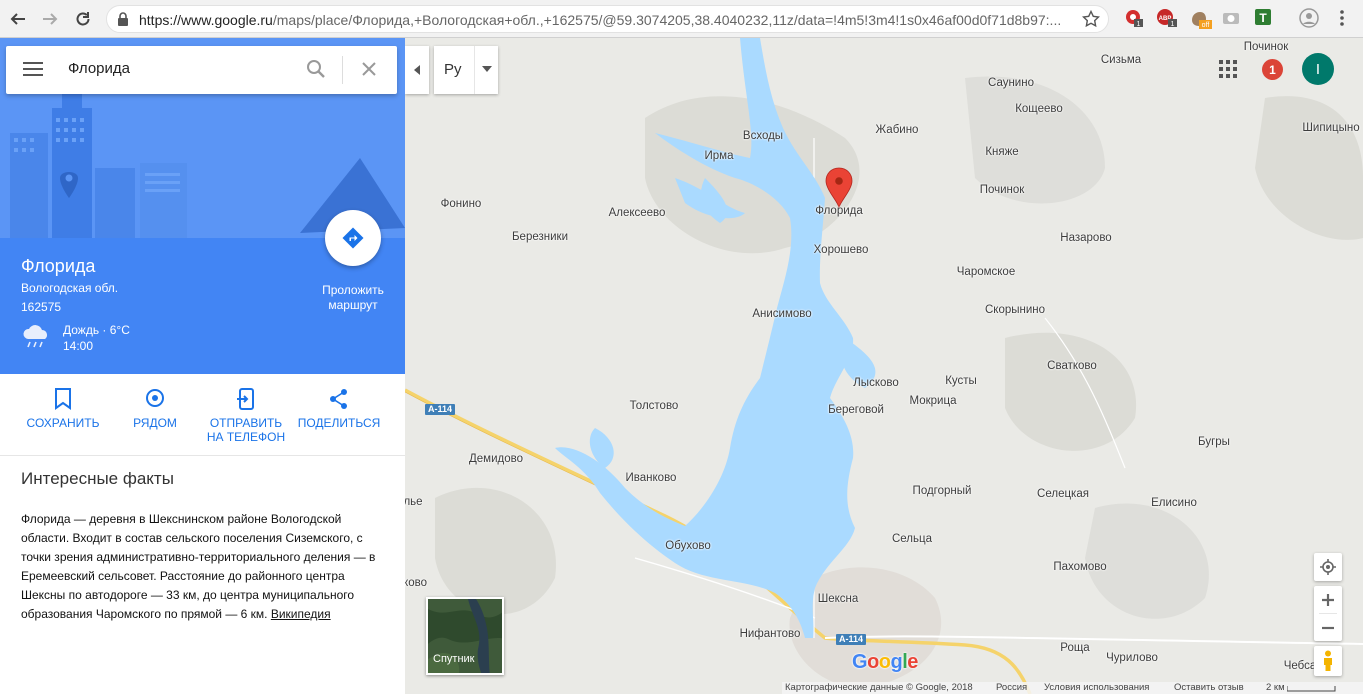  What do you see at coordinates (1096, 687) in the screenshot?
I see `terms-link: Условия использования` at bounding box center [1096, 687].